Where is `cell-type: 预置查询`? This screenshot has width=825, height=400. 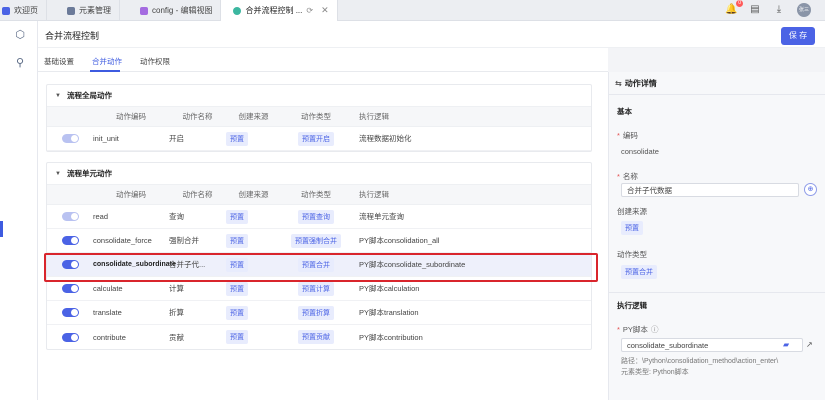 cell-type: 预置查询 is located at coordinates (316, 216).